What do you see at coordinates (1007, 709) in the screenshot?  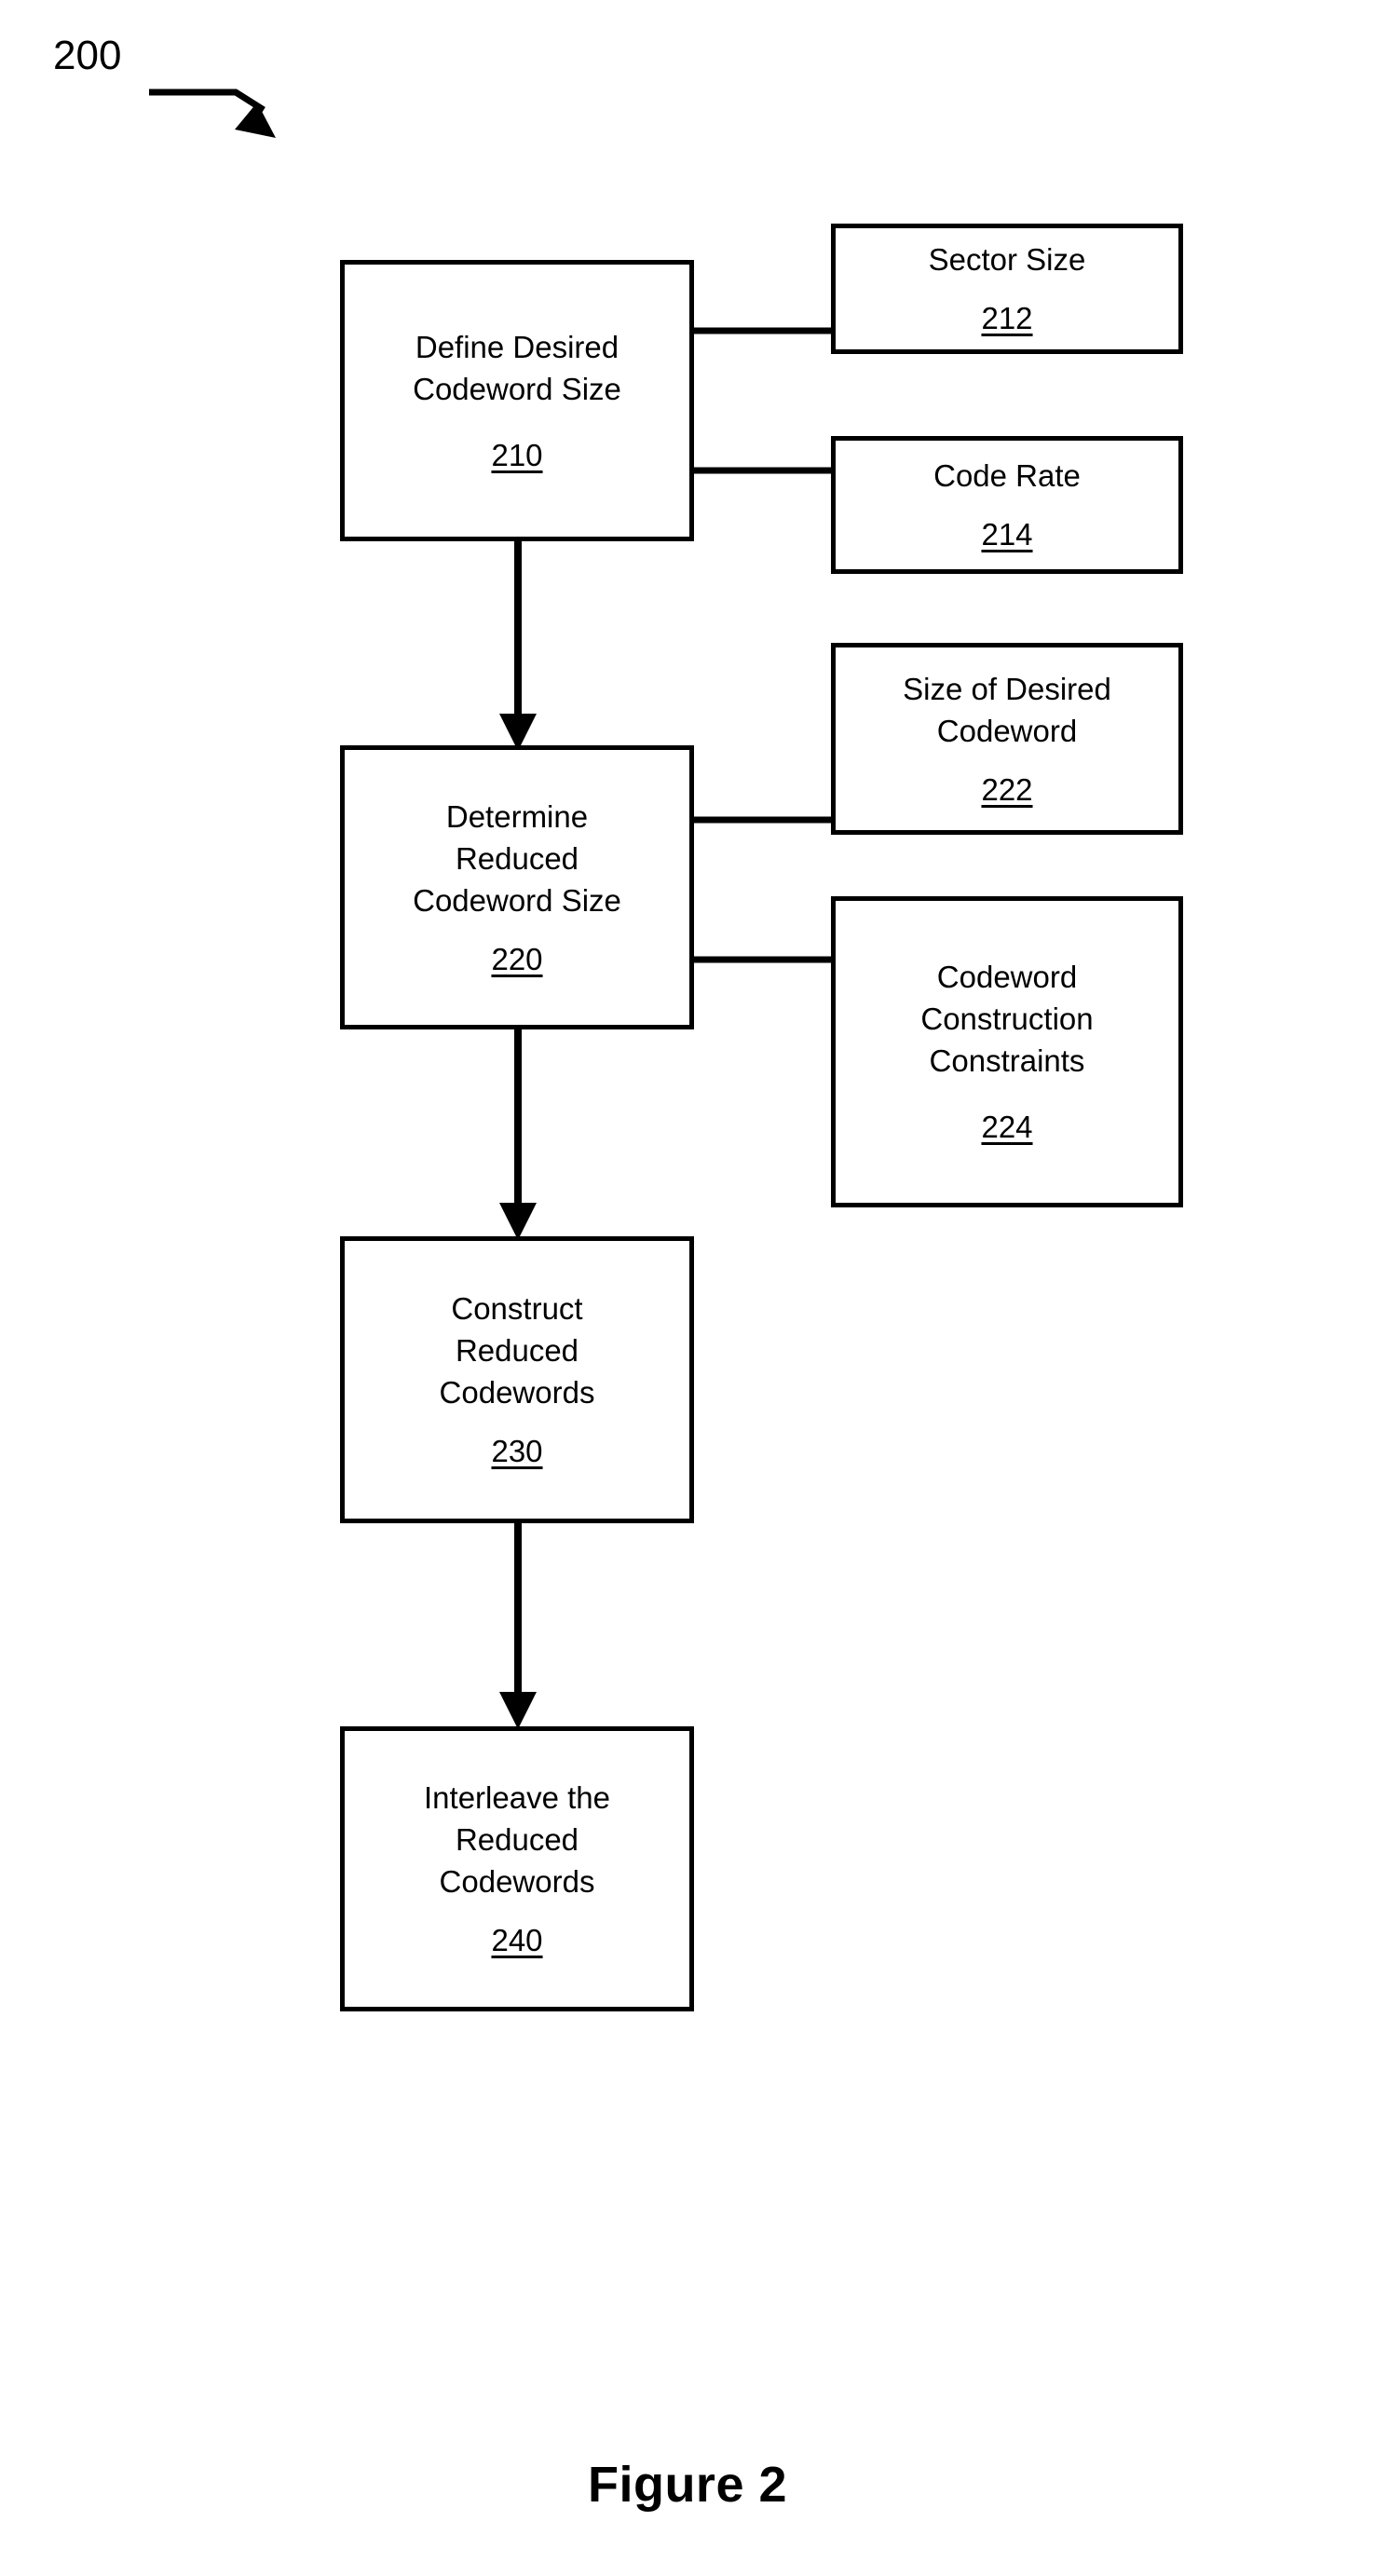 I see `input-label-222: Size of Desired Codeword` at bounding box center [1007, 709].